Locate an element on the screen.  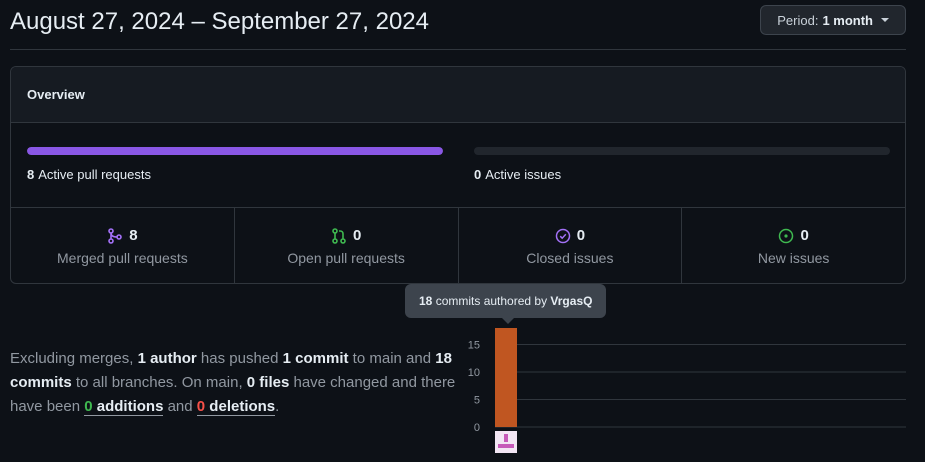
overview-title: Overview is located at coordinates (56, 94).